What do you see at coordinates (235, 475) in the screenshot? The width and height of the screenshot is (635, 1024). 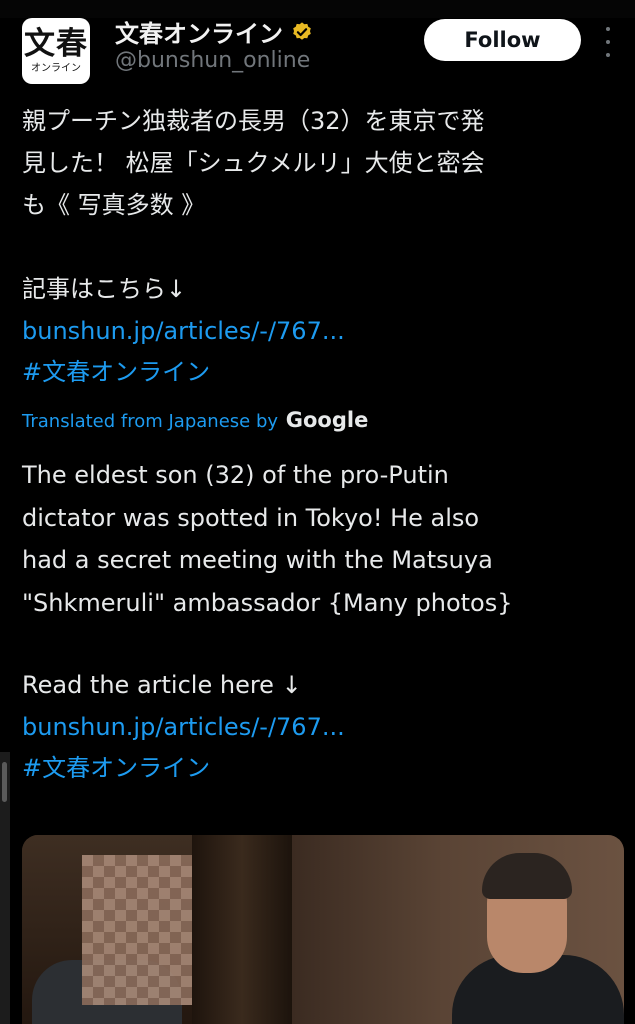 I see `translated-text-line: The eldest son (32) of the pro-Putin` at bounding box center [235, 475].